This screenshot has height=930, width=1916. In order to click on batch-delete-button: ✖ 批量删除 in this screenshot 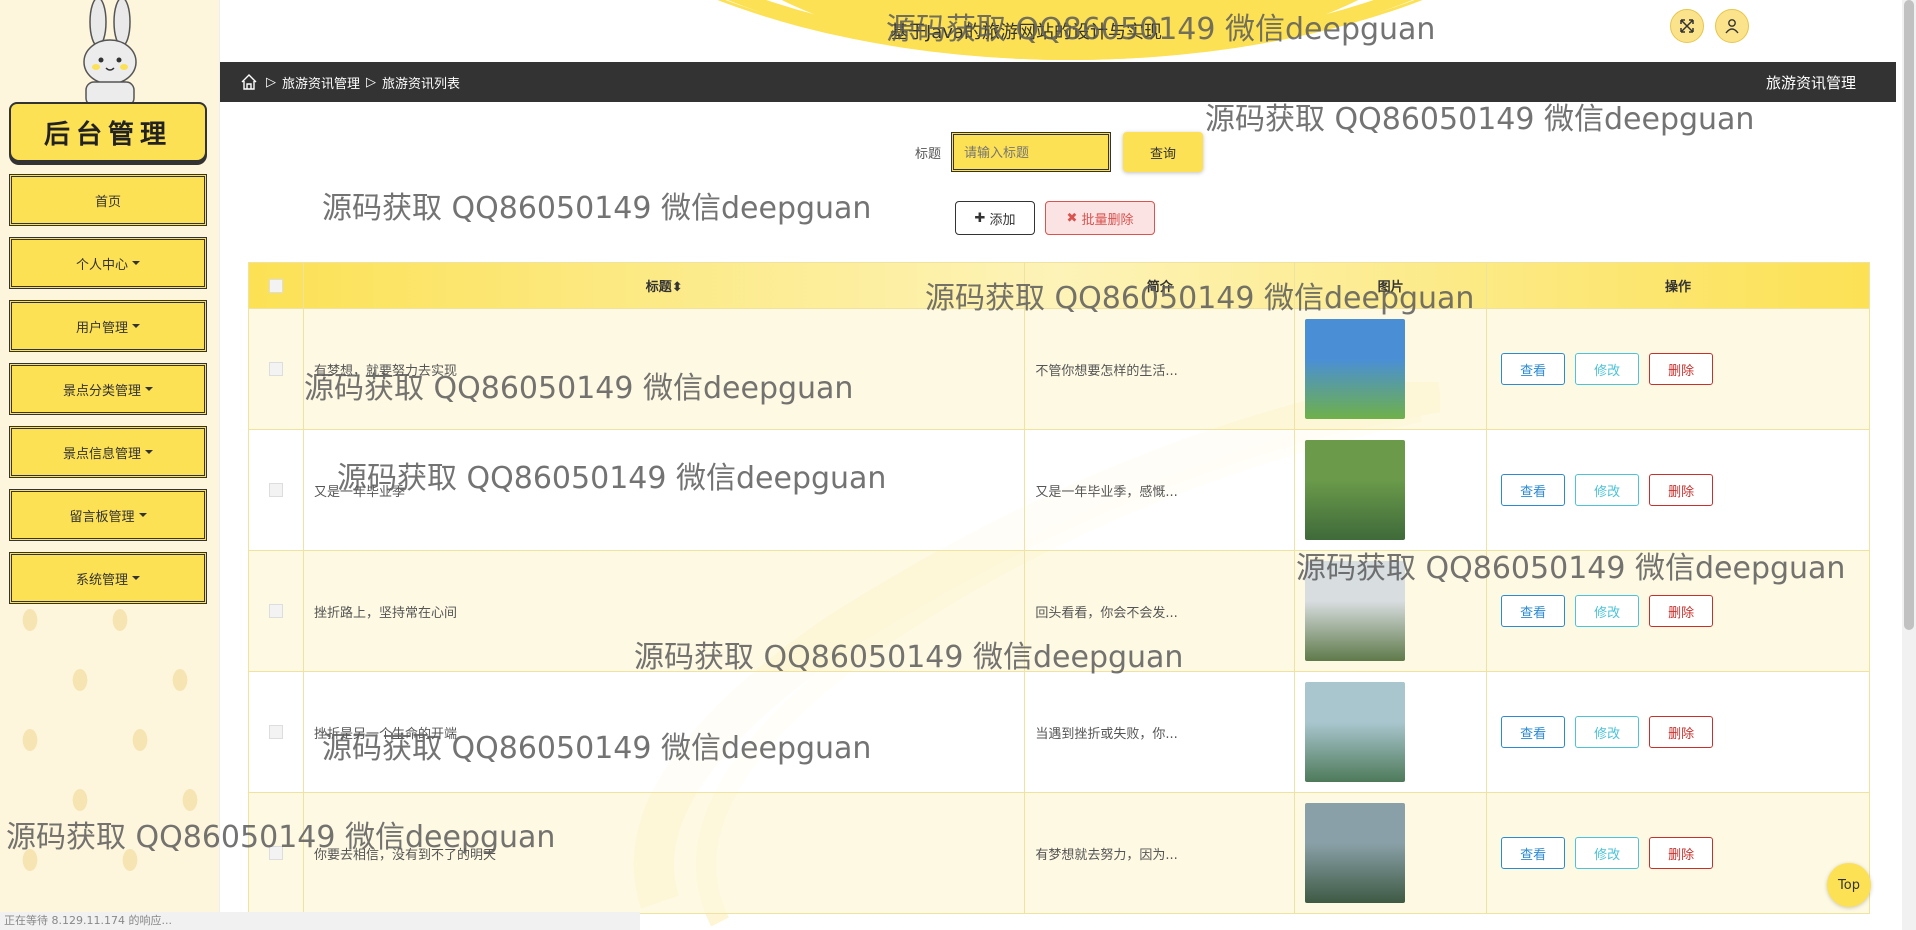, I will do `click(1100, 218)`.